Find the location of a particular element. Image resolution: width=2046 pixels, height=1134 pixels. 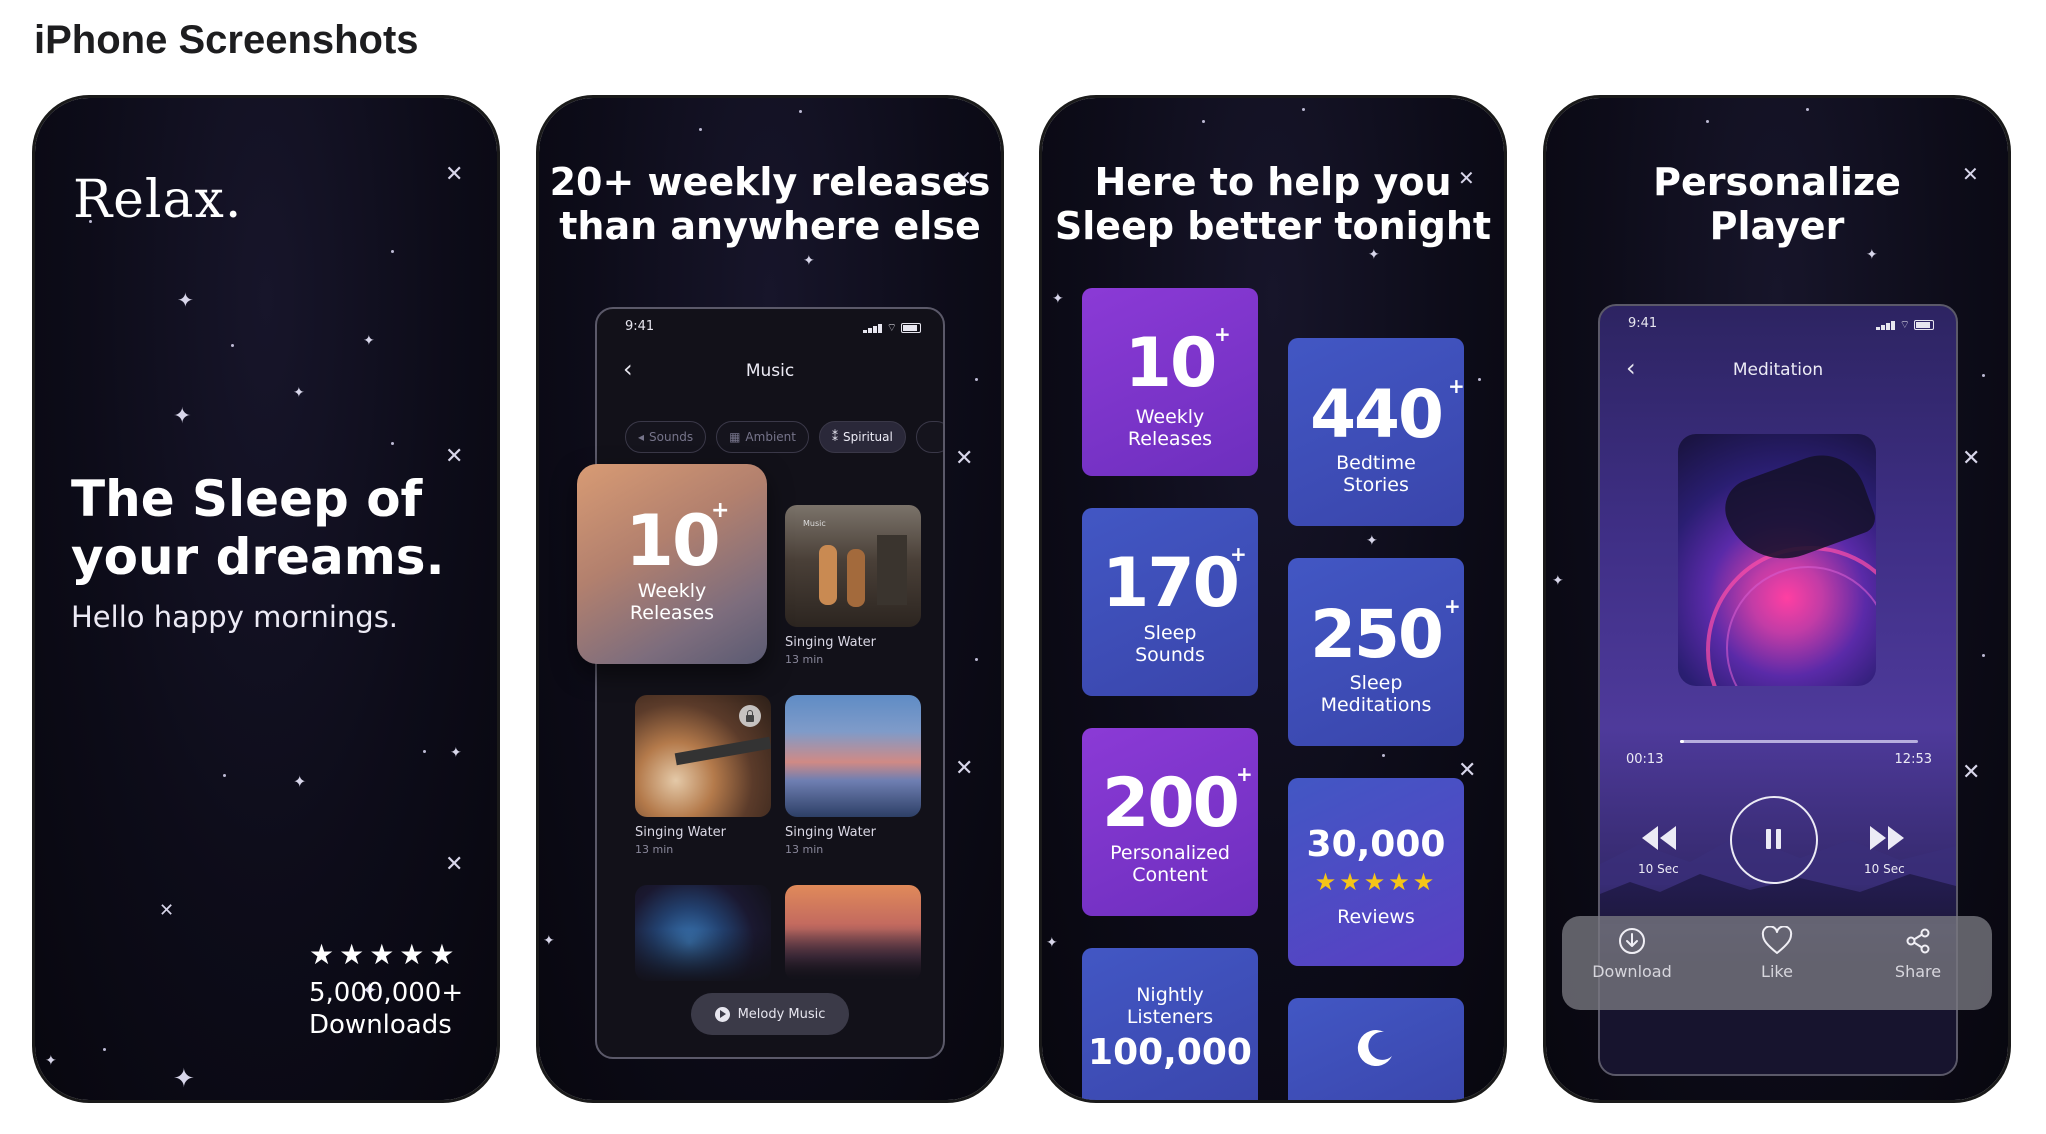

rating-stars: ★★★★★ is located at coordinates (384, 954).